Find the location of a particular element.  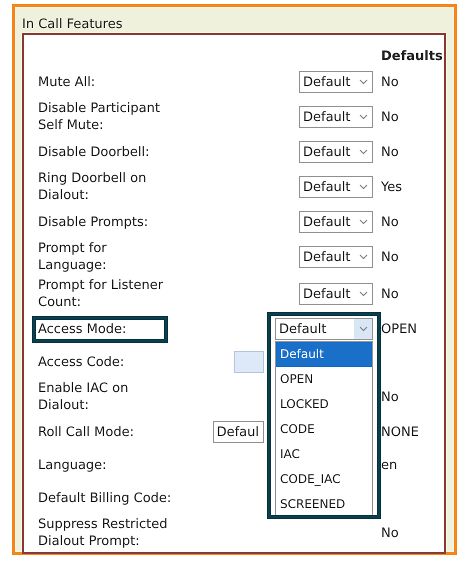

field-label: Mute All: is located at coordinates (67, 82).